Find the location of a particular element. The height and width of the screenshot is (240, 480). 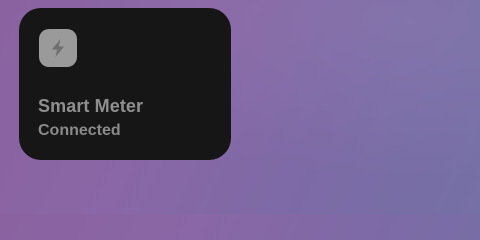

connection-status: Connected is located at coordinates (79, 130).